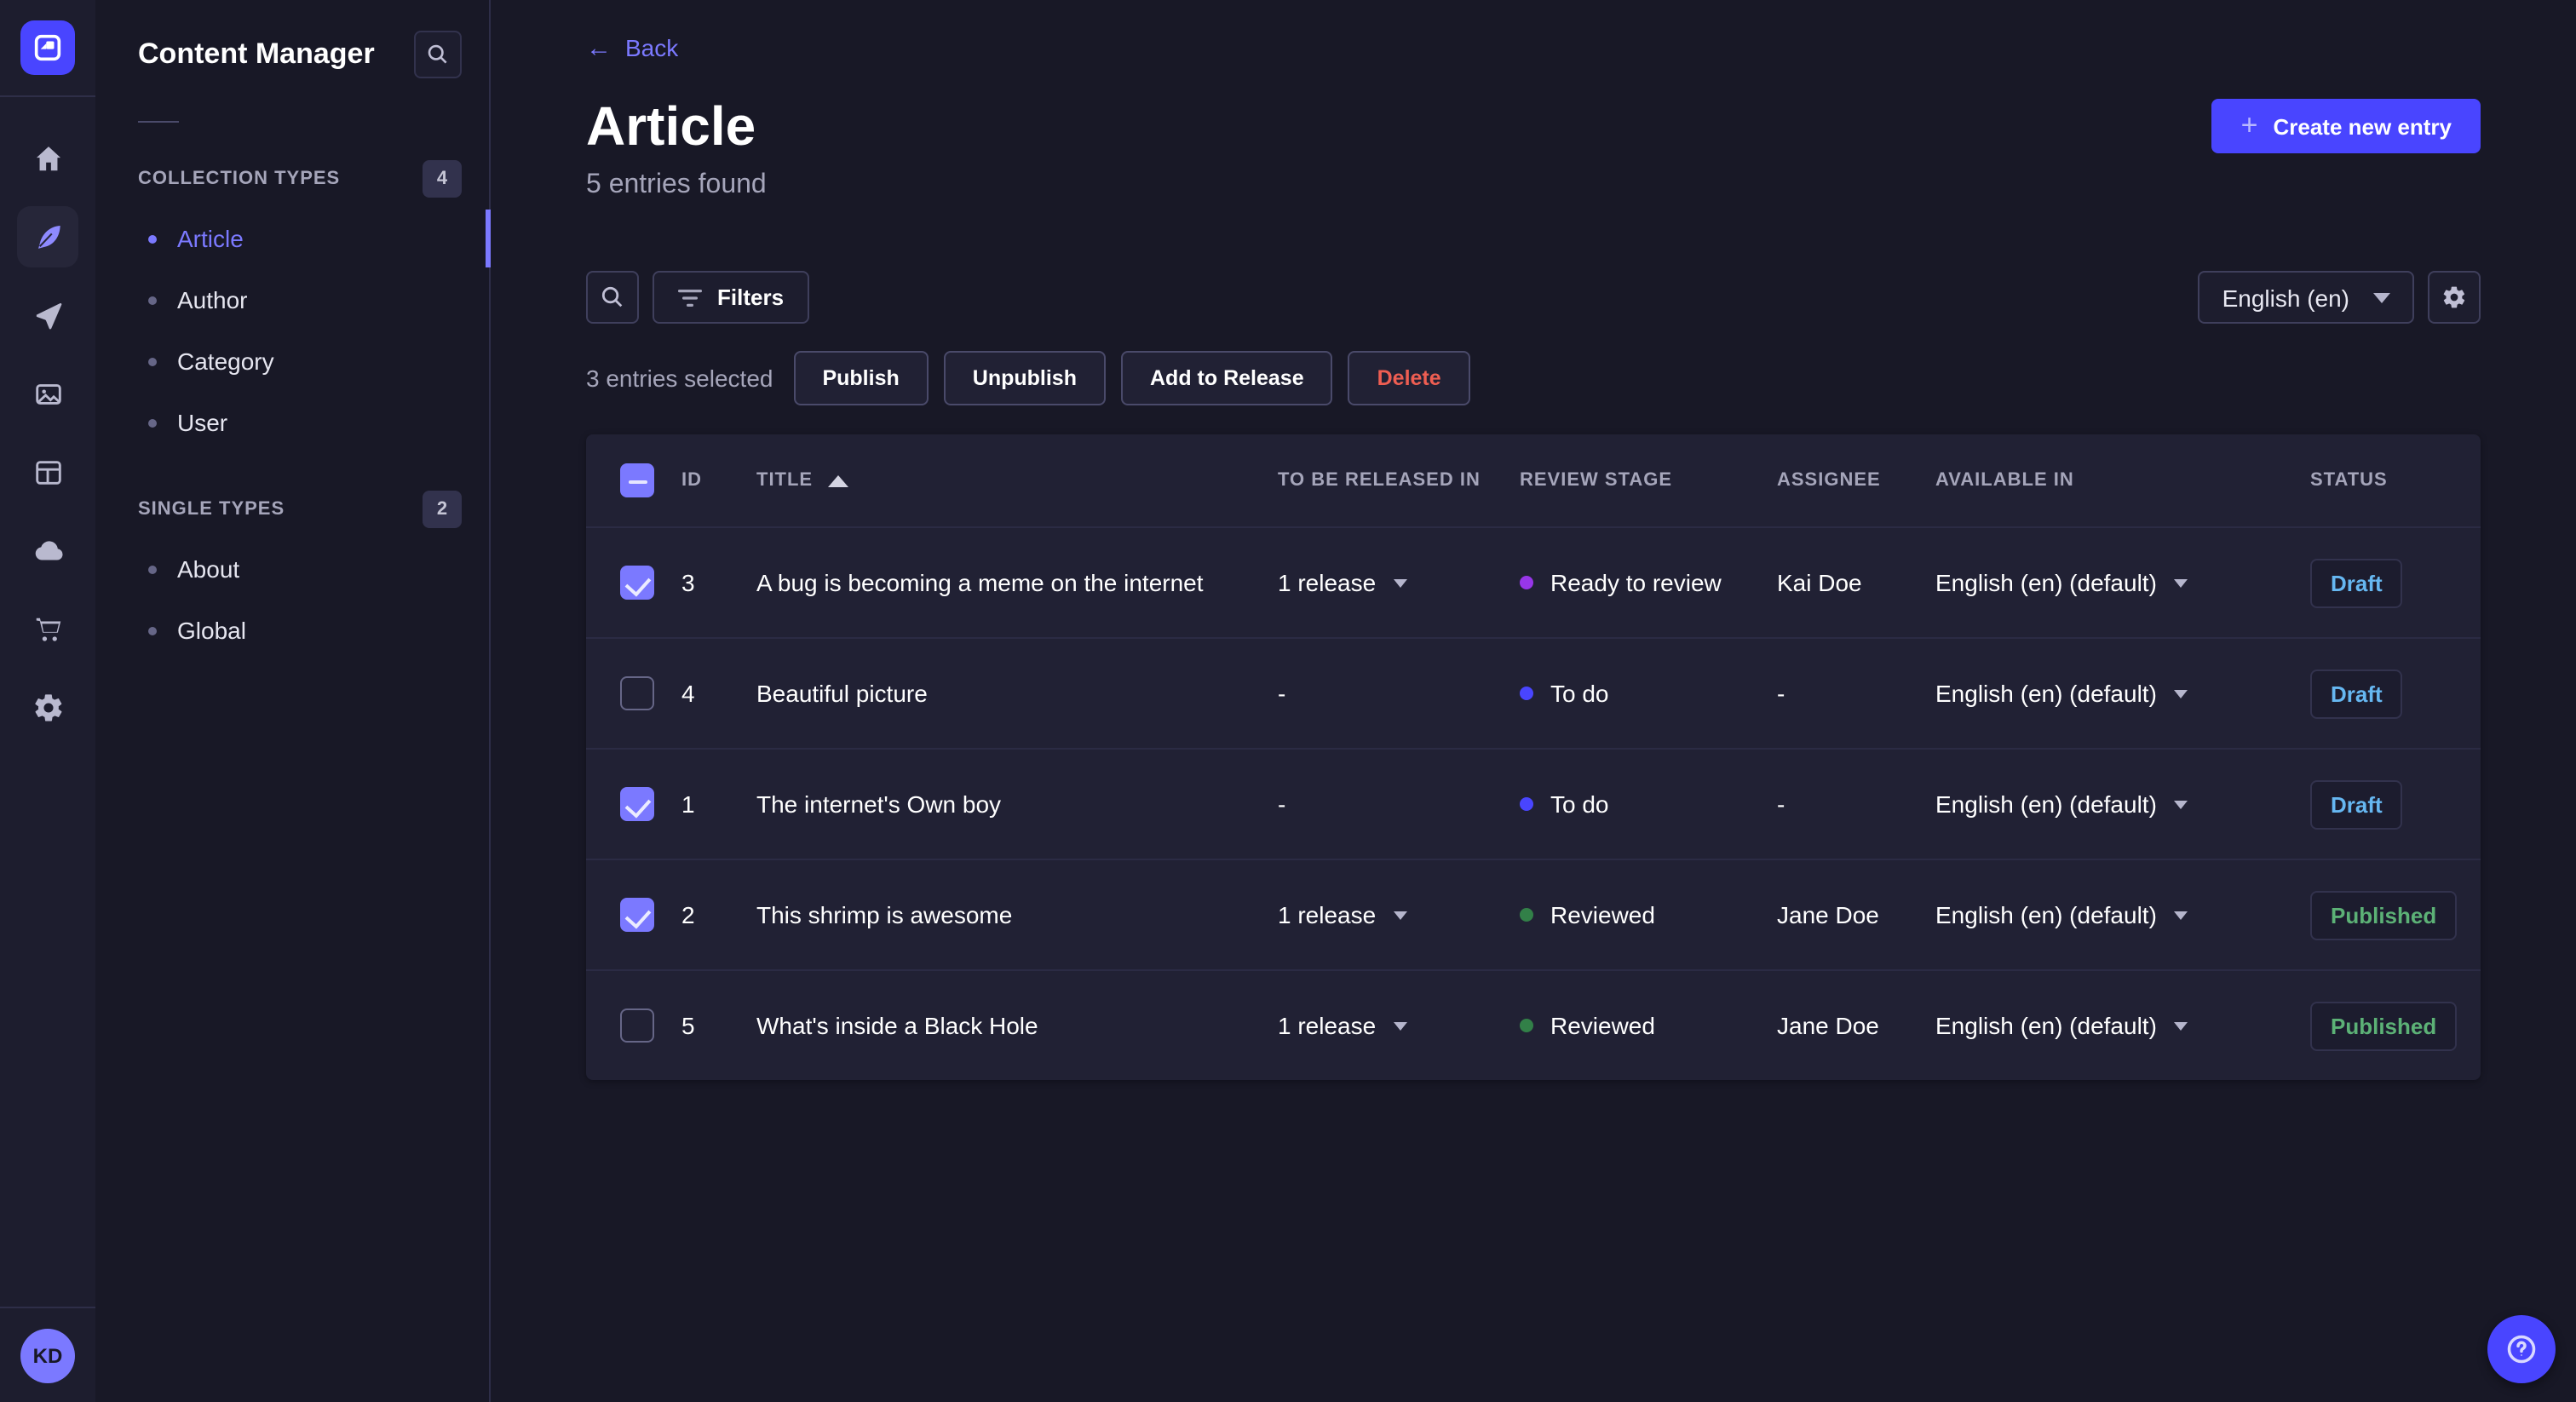 The height and width of the screenshot is (1402, 2576). Describe the element at coordinates (319, 238) in the screenshot. I see `sidebar-item-article: Article` at that location.